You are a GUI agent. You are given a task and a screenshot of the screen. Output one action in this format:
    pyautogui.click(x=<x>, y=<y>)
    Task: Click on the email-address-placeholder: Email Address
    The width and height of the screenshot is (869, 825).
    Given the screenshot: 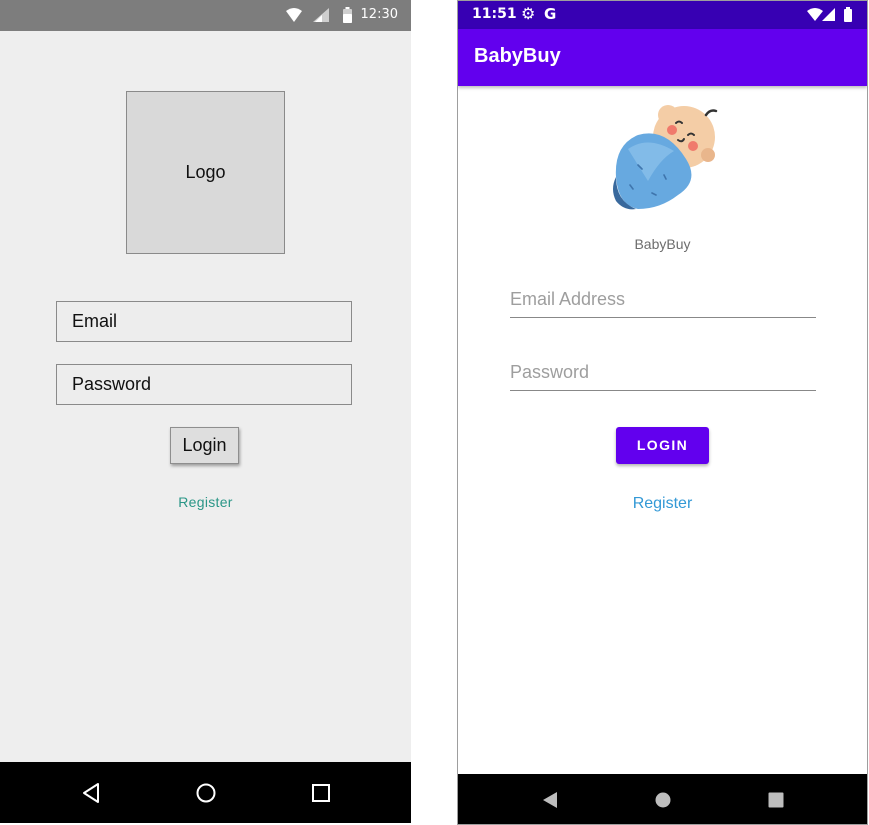 What is the action you would take?
    pyautogui.click(x=568, y=299)
    